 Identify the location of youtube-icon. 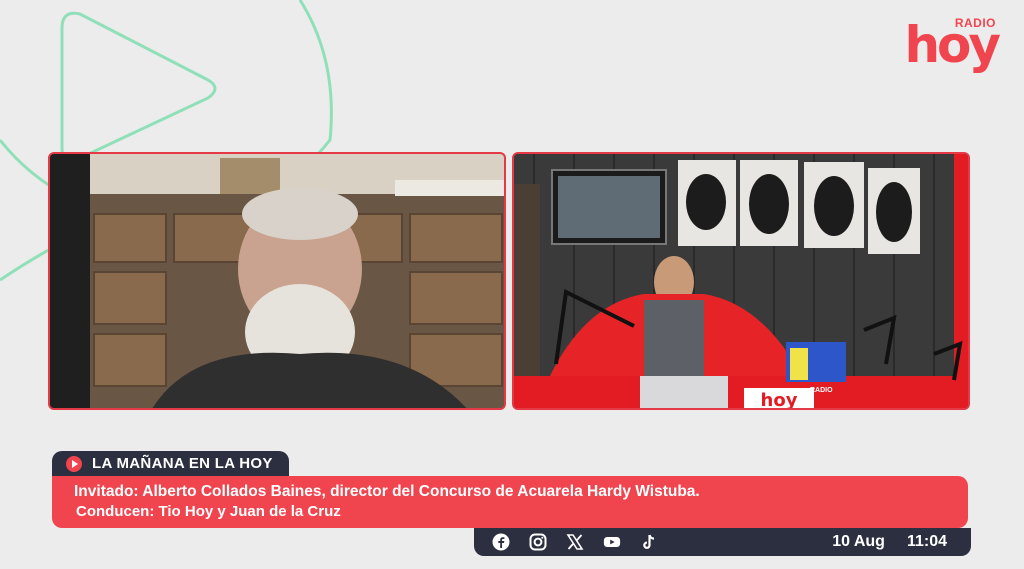
(612, 542).